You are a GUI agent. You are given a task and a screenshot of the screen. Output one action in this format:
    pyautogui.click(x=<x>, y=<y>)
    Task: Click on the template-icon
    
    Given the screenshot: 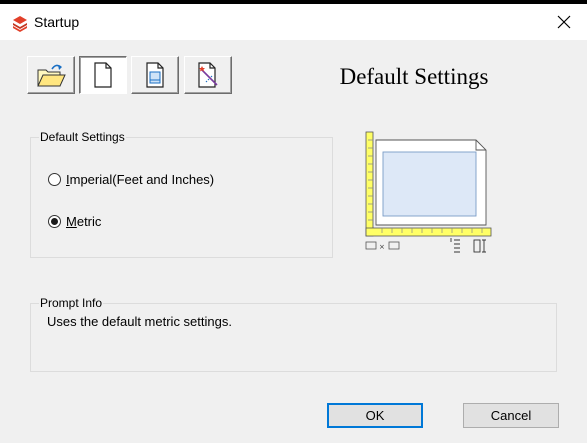 What is the action you would take?
    pyautogui.click(x=155, y=75)
    